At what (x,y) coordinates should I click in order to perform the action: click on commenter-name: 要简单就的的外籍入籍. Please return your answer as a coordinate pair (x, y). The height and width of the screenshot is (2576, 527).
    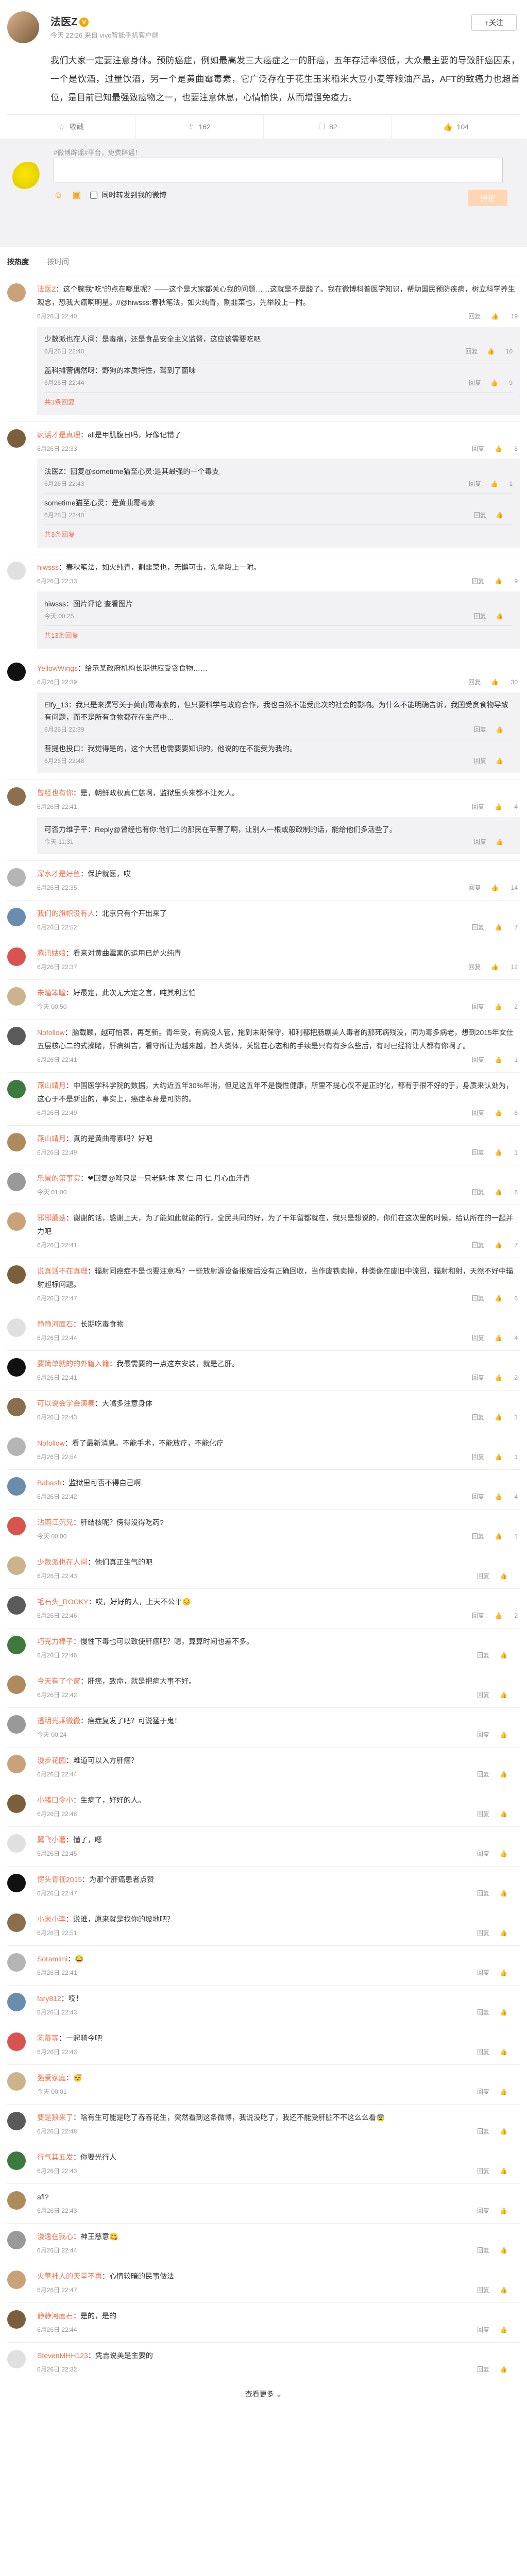
    Looking at the image, I should click on (73, 1364).